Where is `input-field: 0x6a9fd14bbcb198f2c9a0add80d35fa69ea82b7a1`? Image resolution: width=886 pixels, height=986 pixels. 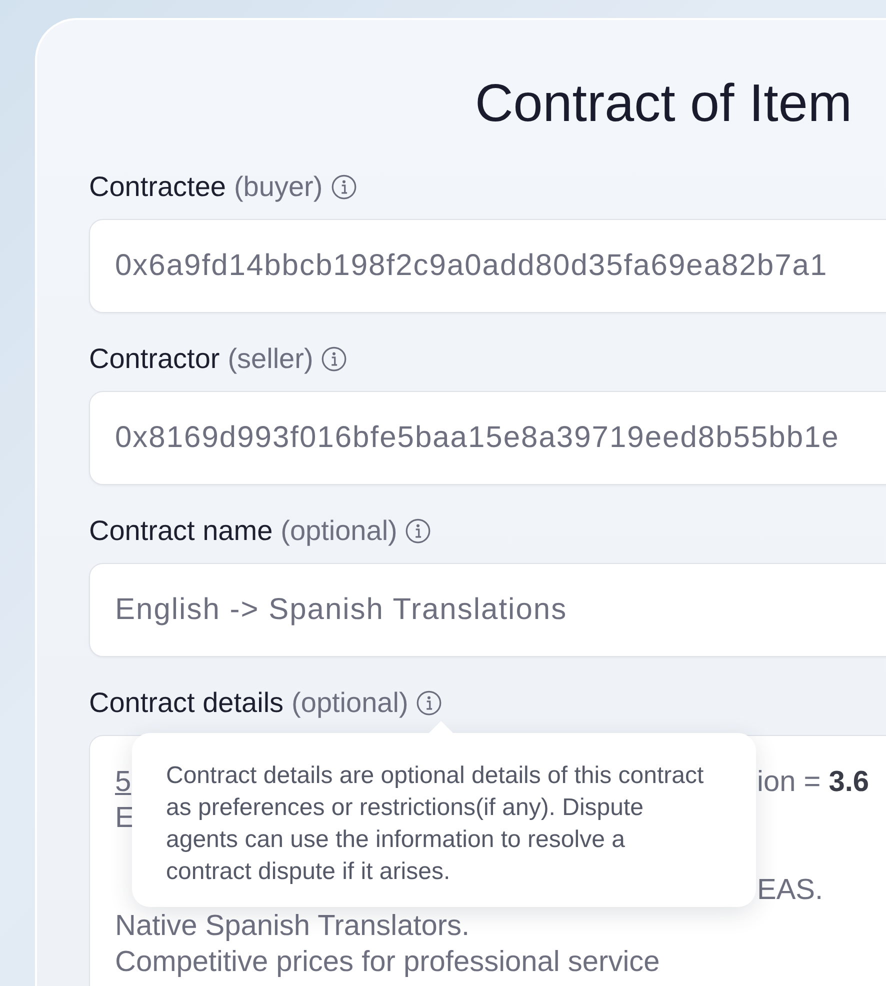 input-field: 0x6a9fd14bbcb198f2c9a0add80d35fa69ea82b7a1 is located at coordinates (487, 266).